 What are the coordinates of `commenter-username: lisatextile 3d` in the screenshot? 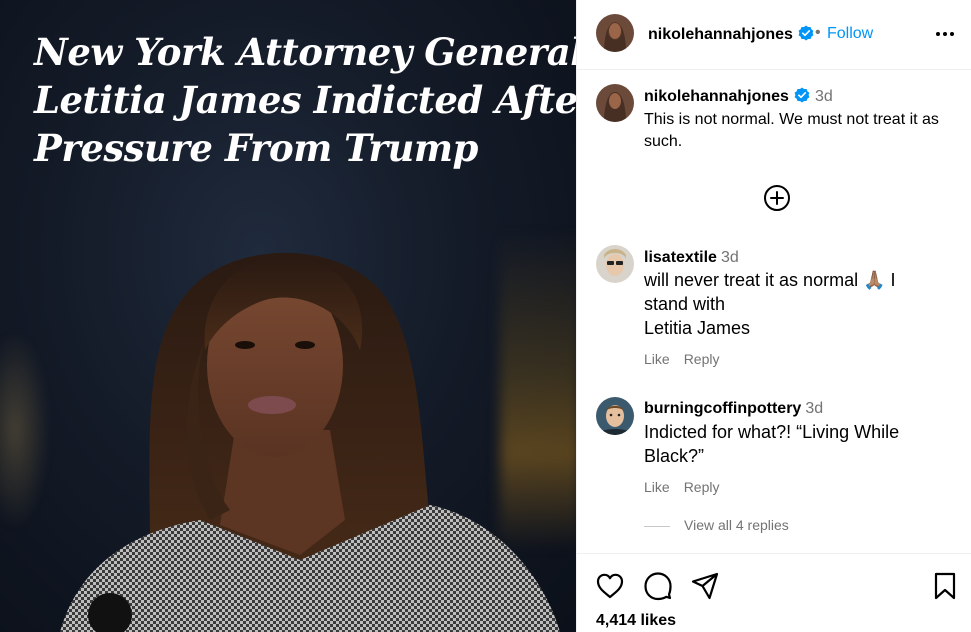 It's located at (691, 258).